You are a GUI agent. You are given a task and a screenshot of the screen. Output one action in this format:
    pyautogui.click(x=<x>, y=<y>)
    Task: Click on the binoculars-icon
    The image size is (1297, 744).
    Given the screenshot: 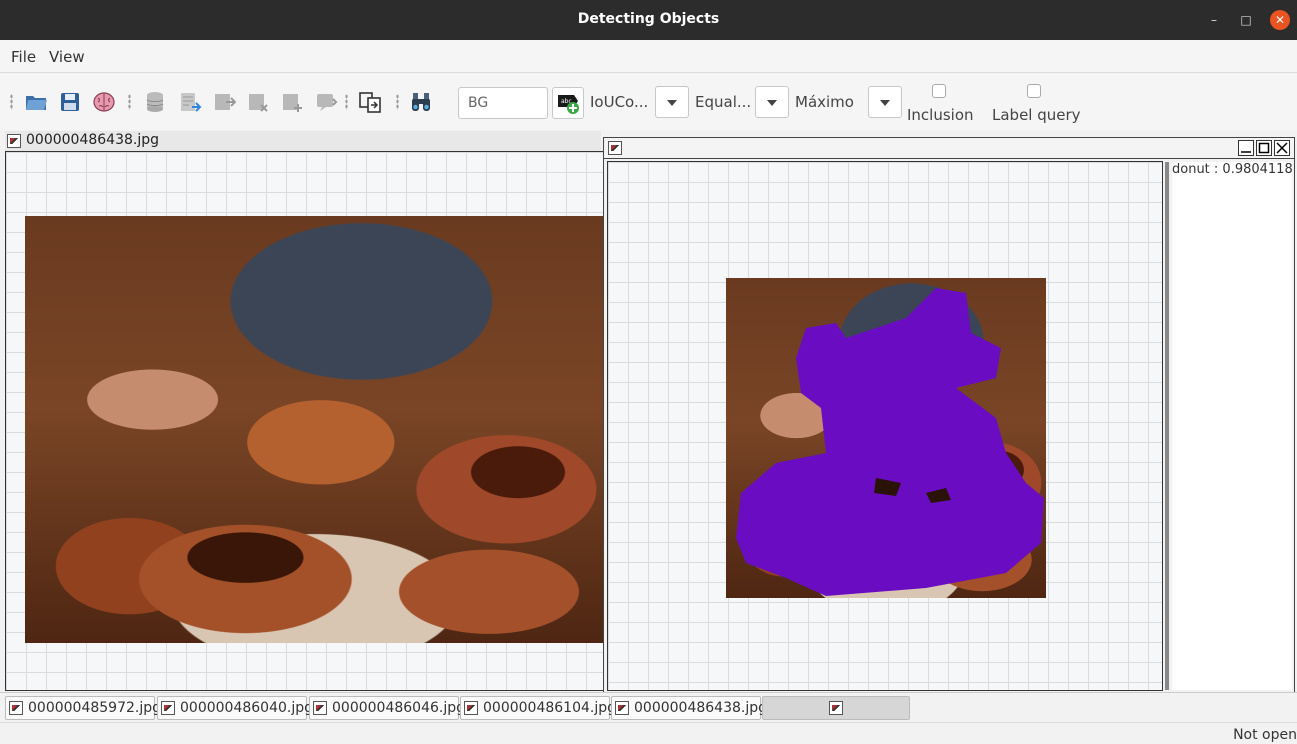 What is the action you would take?
    pyautogui.click(x=421, y=102)
    